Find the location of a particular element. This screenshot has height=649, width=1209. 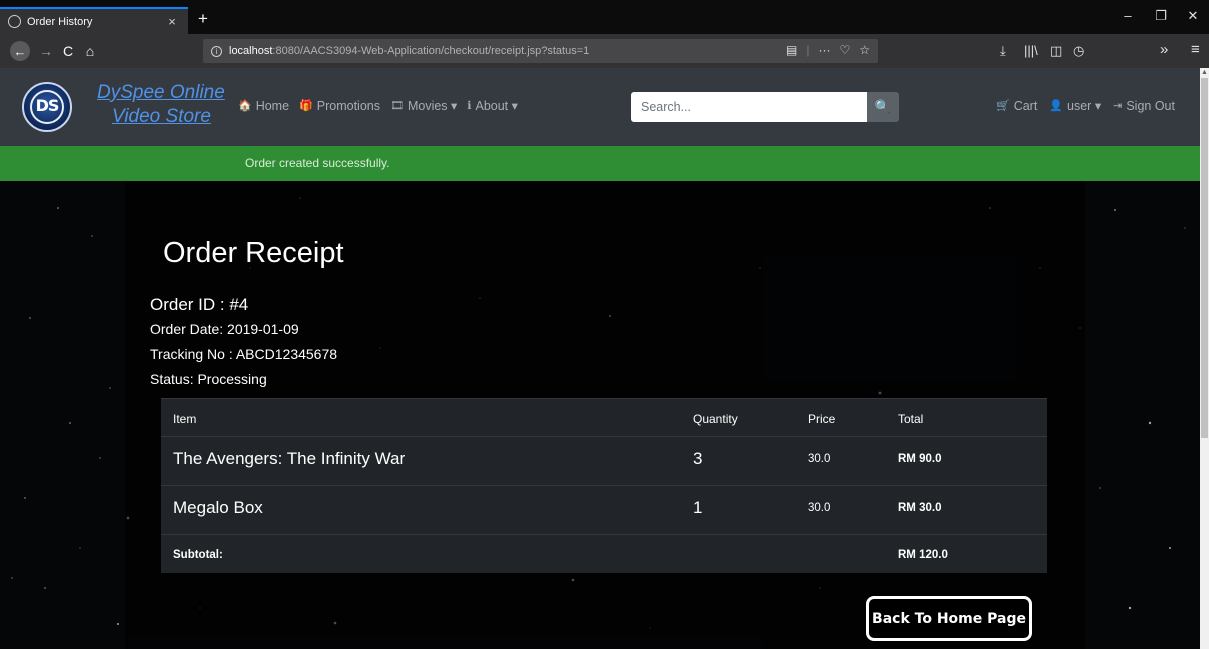

brand-name-line2: Video Store is located at coordinates (161, 117).